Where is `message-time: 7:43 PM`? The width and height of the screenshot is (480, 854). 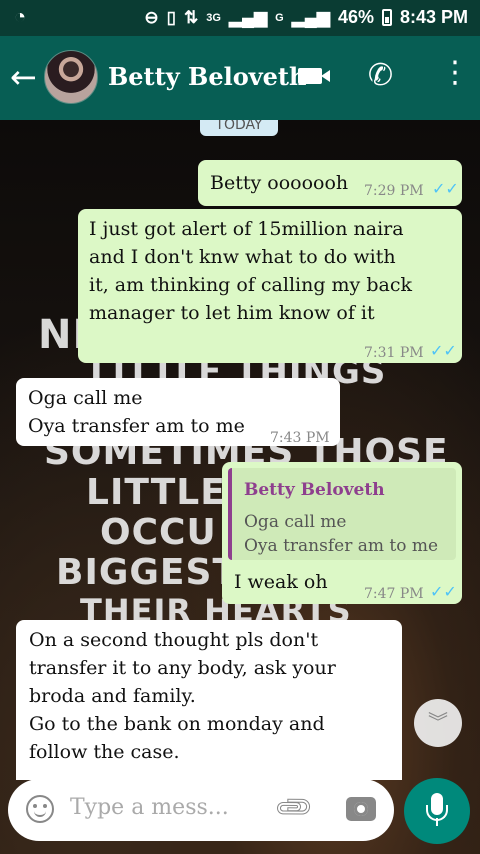 message-time: 7:43 PM is located at coordinates (300, 438).